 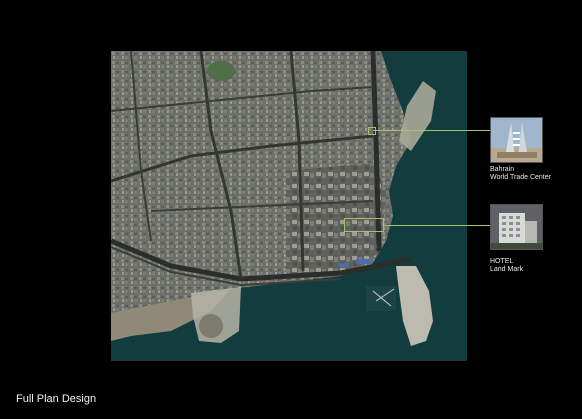 I want to click on page-title: Full Plan Design, so click(x=56, y=399).